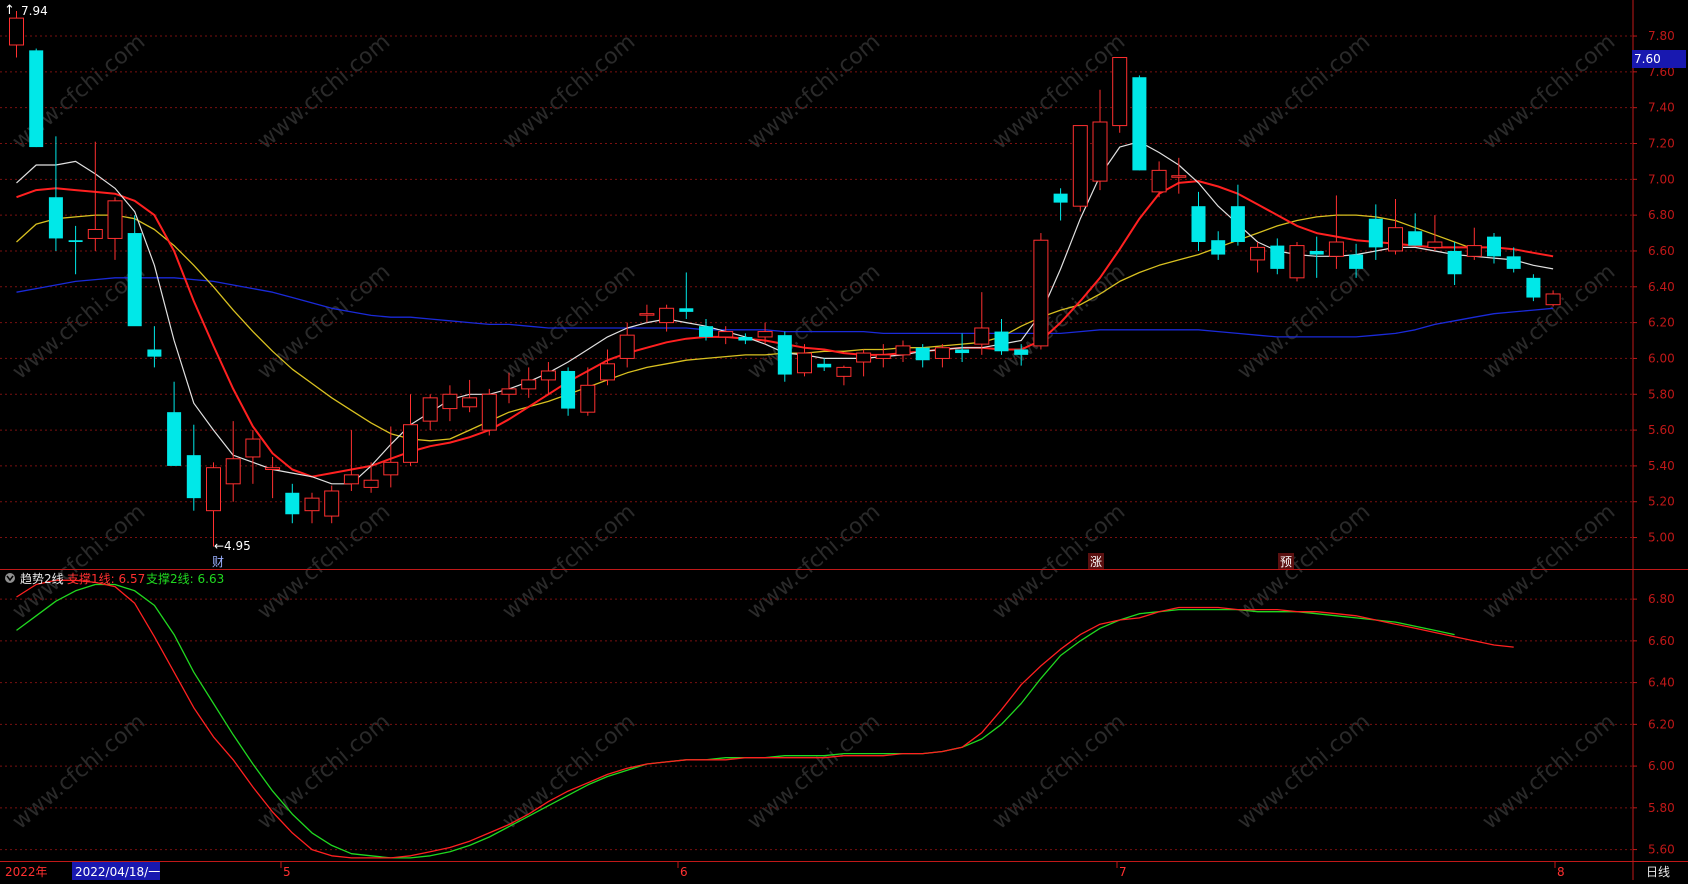  Describe the element at coordinates (1661, 430) in the screenshot. I see `price-tick-label: 5.60` at that location.